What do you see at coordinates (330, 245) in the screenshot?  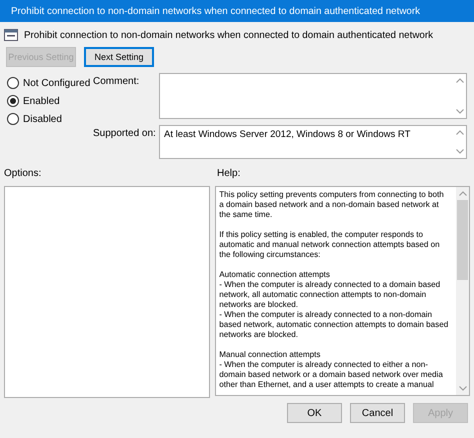 I see `help-paragraph: If this policy setting is enabled, the computer responds to automatic and manual network connection attempts based on the following circumstances:` at bounding box center [330, 245].